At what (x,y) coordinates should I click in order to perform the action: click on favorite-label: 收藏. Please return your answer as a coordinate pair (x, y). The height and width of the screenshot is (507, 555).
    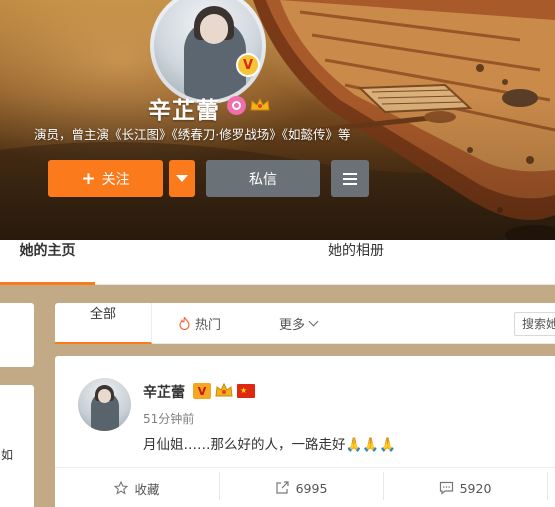
    Looking at the image, I should click on (147, 489).